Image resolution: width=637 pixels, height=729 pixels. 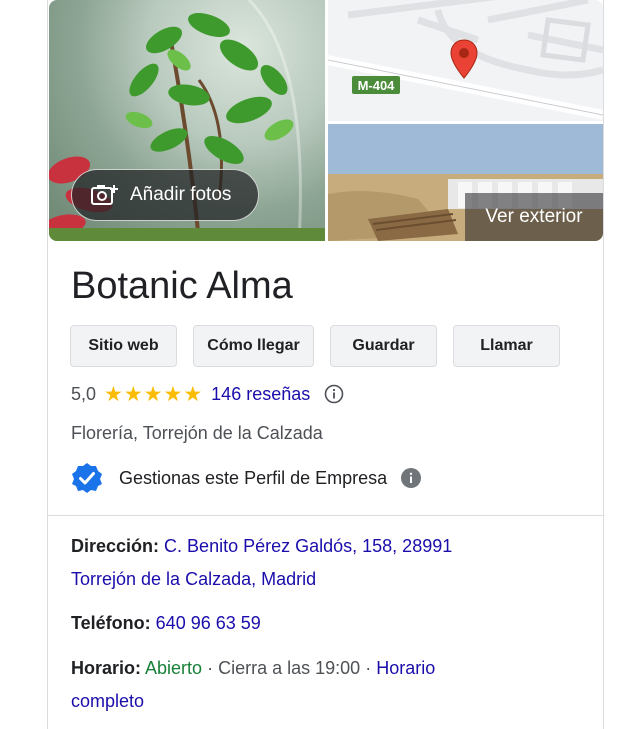 I want to click on business-category: Florería, Torrejón de la Calzada, so click(x=197, y=433).